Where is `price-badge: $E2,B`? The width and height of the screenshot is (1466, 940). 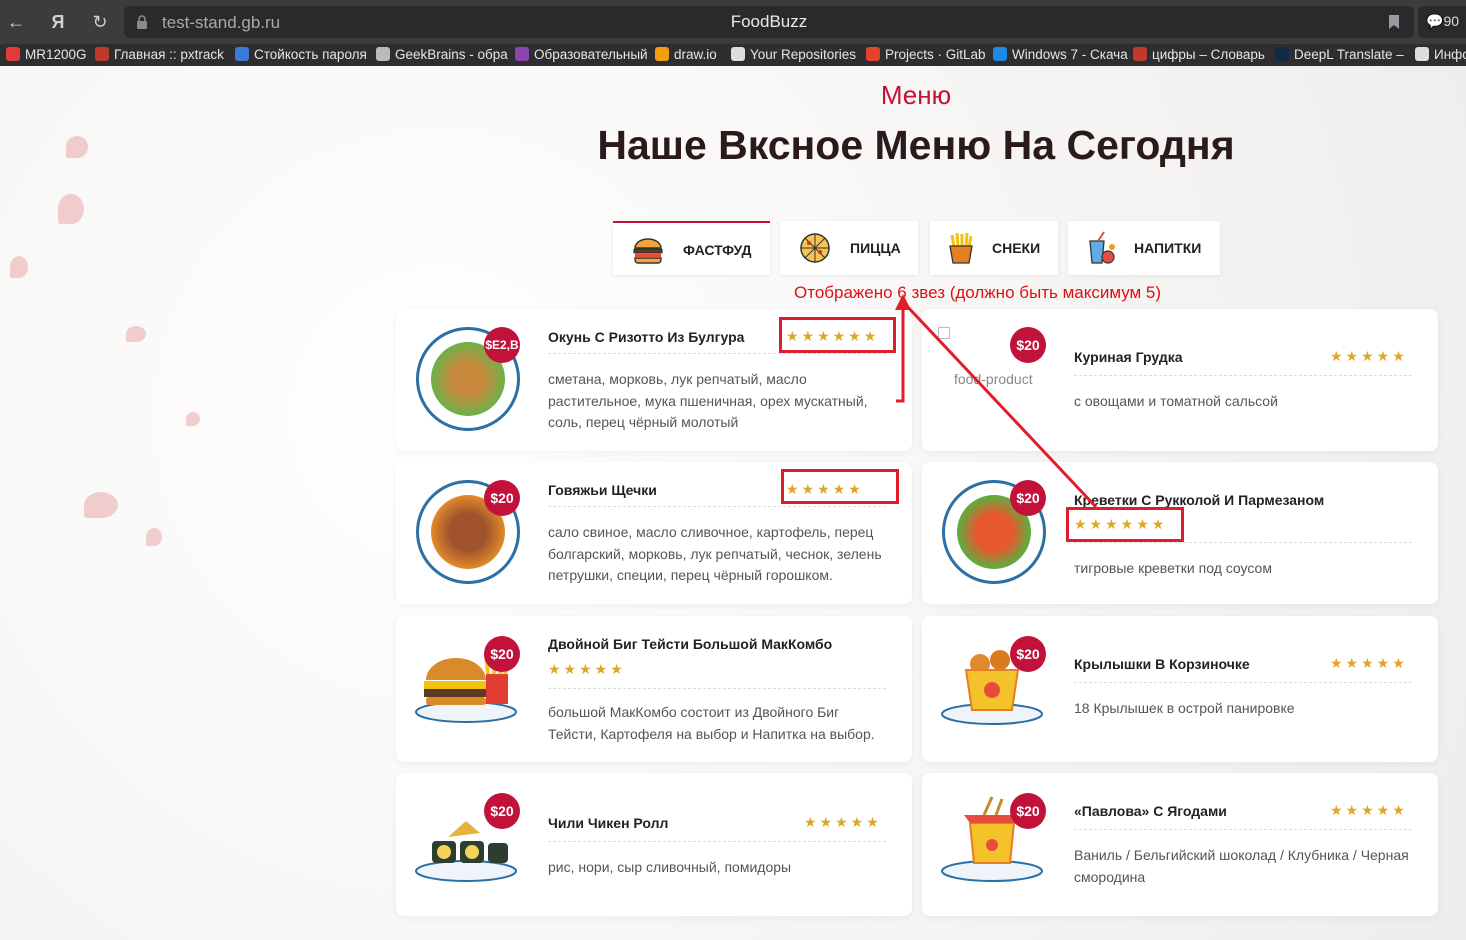
price-badge: $E2,B is located at coordinates (502, 345).